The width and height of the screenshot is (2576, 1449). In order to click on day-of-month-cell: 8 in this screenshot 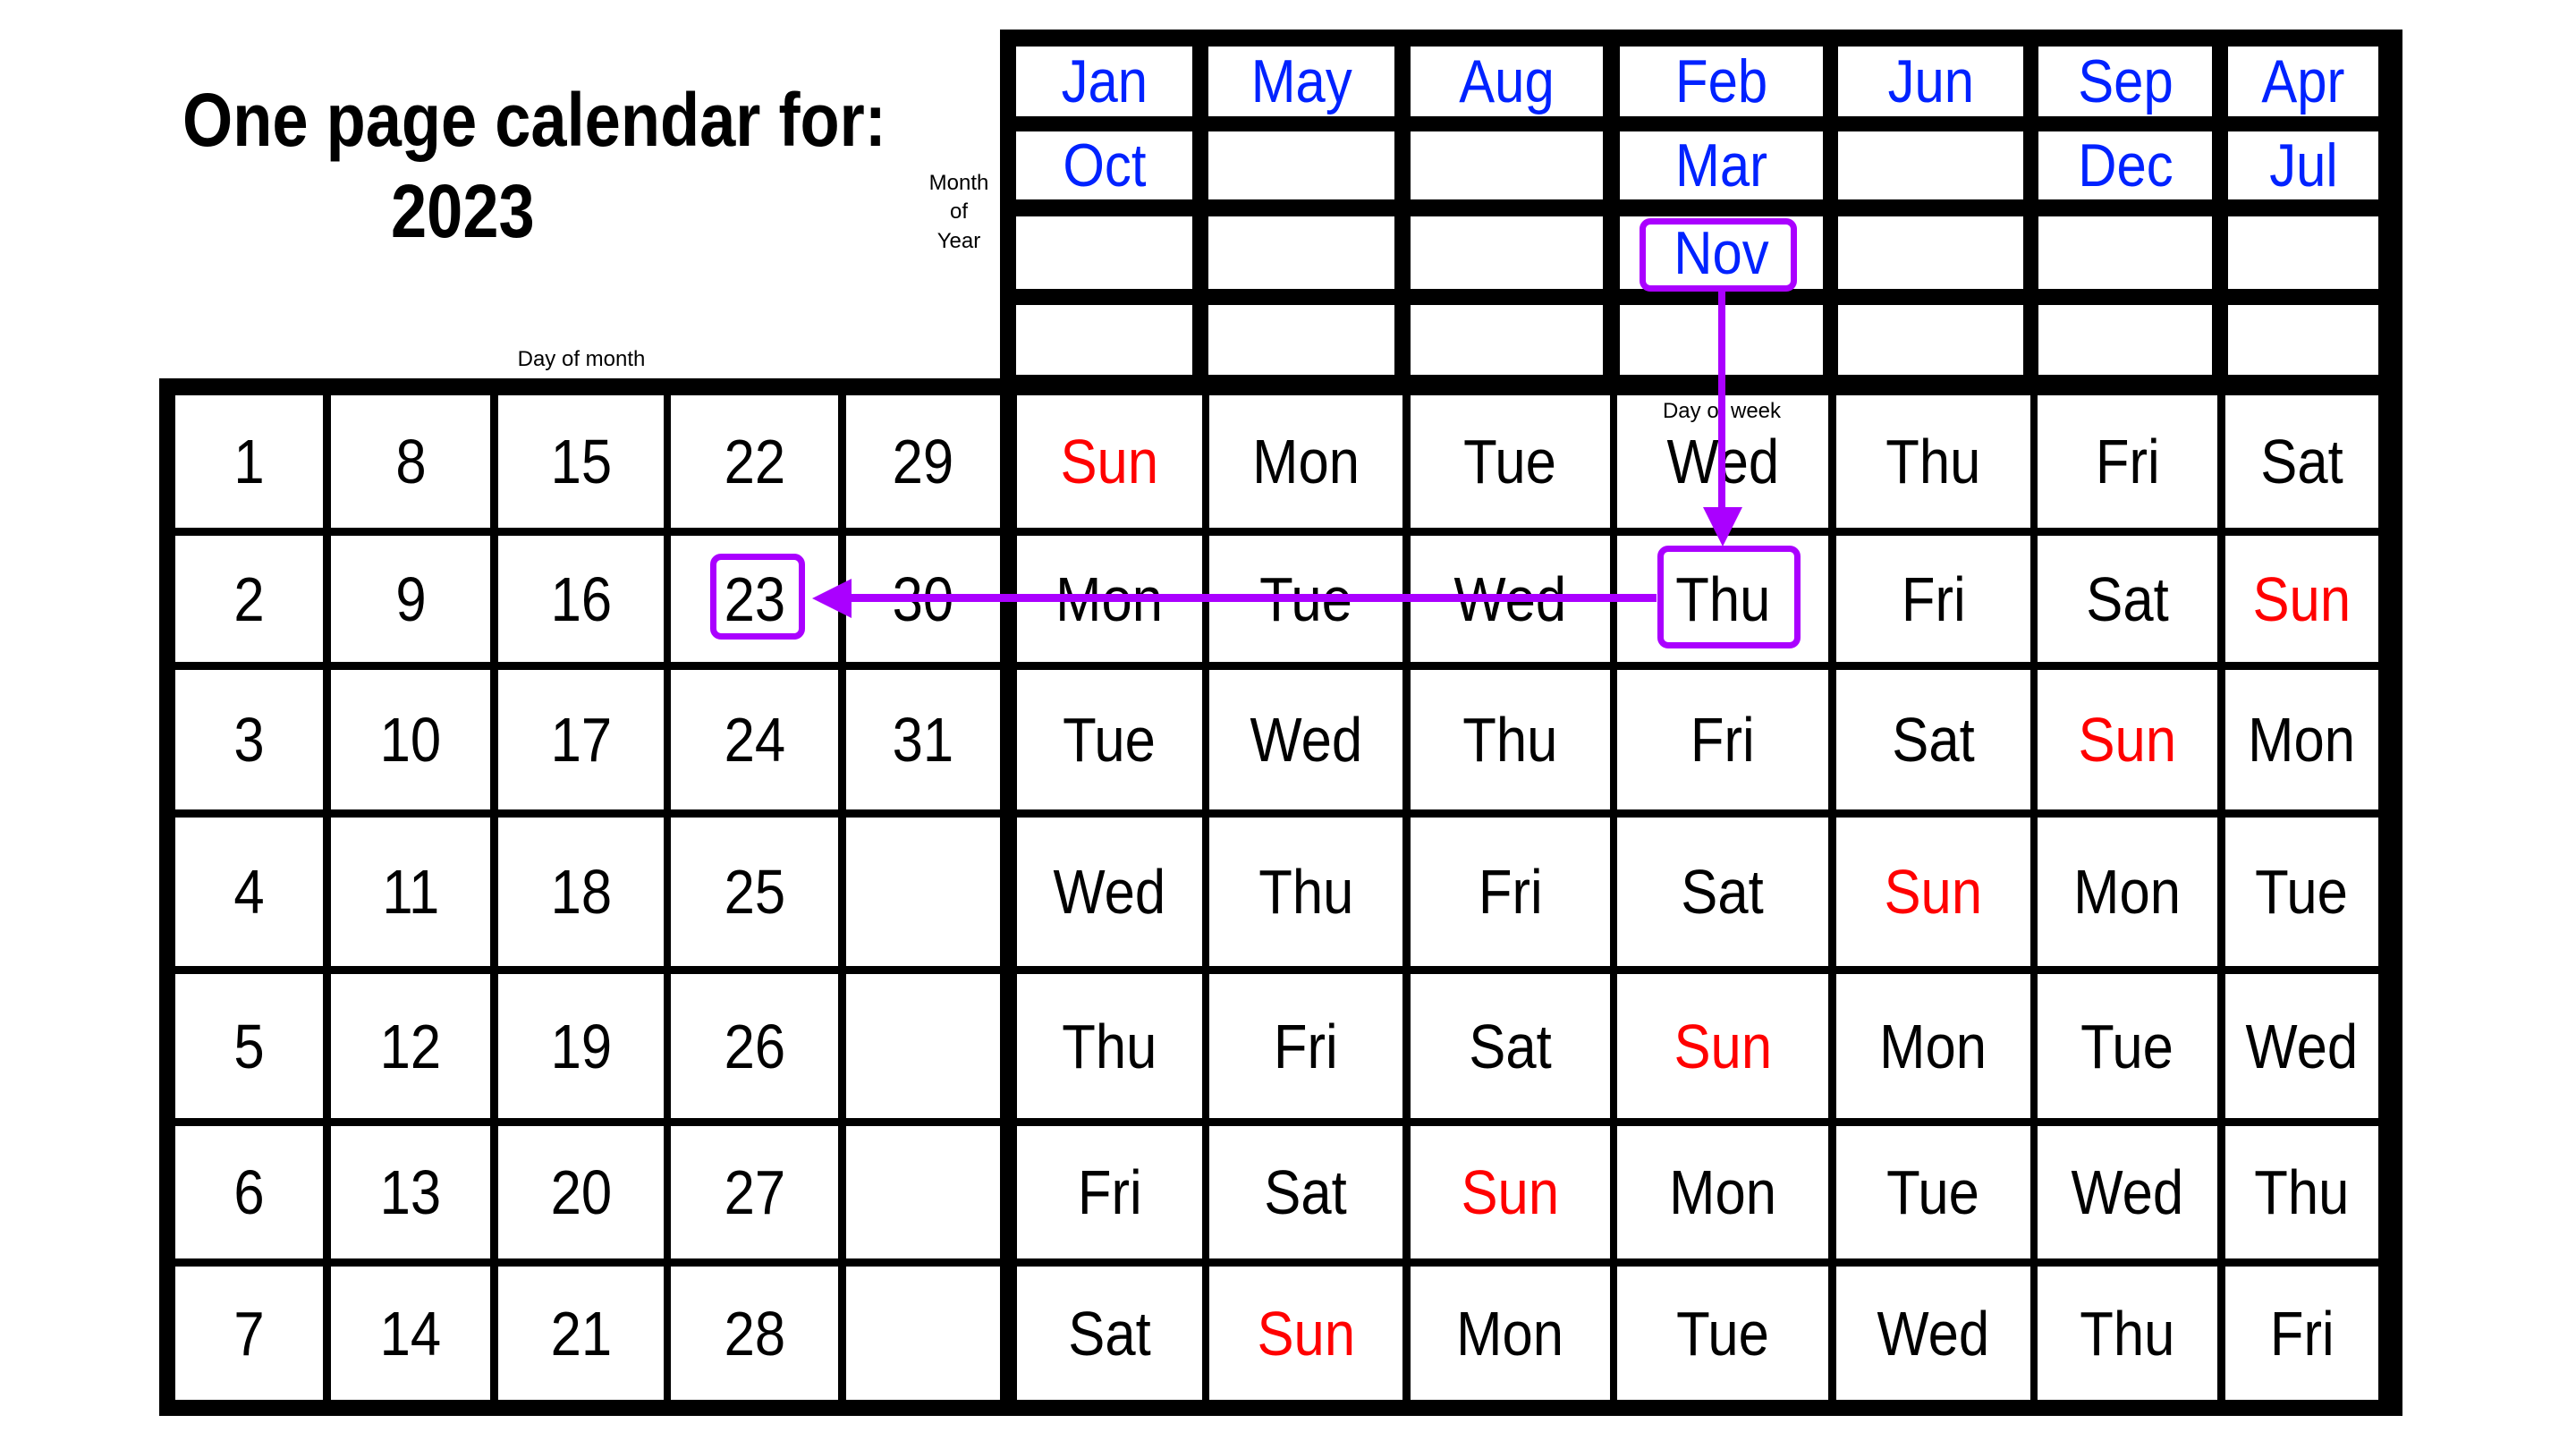, I will do `click(410, 461)`.